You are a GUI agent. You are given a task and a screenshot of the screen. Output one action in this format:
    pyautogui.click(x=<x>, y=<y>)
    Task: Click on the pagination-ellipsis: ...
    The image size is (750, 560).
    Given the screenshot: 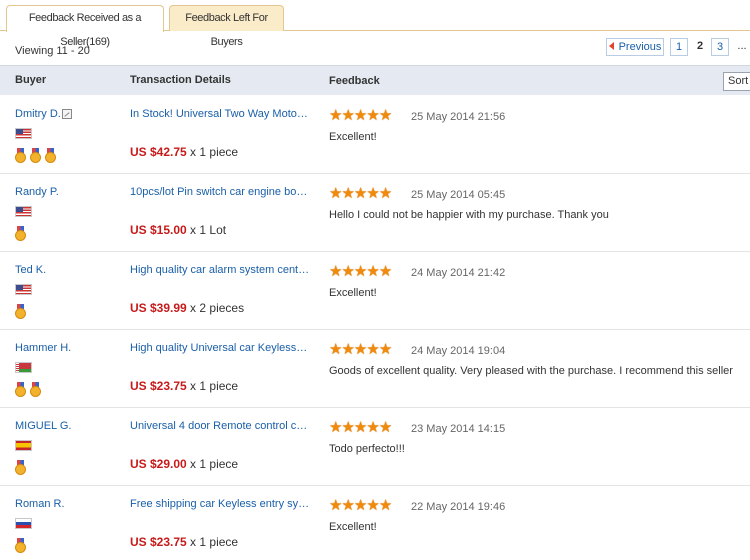 What is the action you would take?
    pyautogui.click(x=742, y=46)
    